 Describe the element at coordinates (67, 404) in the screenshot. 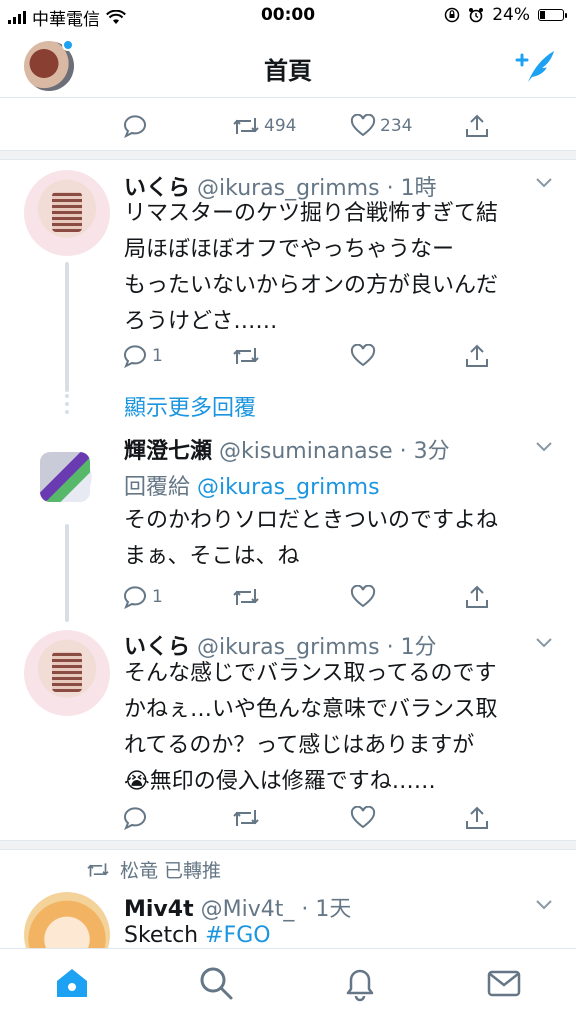

I see `thread-gap-dots` at that location.